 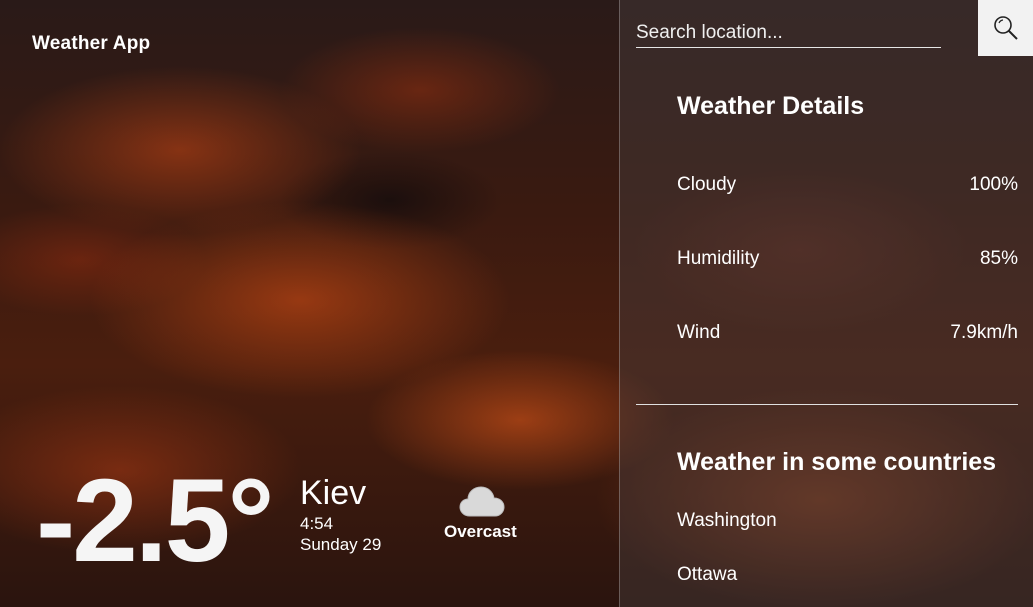 I want to click on section-divider, so click(x=827, y=404).